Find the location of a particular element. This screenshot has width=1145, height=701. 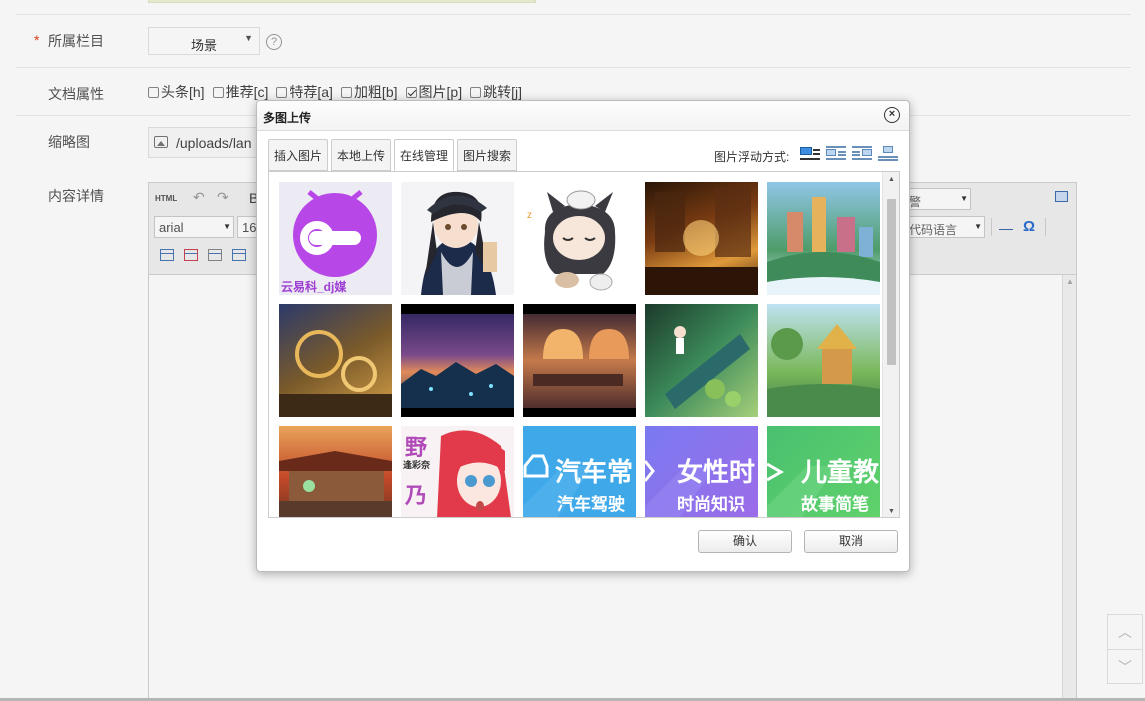

autumn-street-image is located at coordinates (335, 484).